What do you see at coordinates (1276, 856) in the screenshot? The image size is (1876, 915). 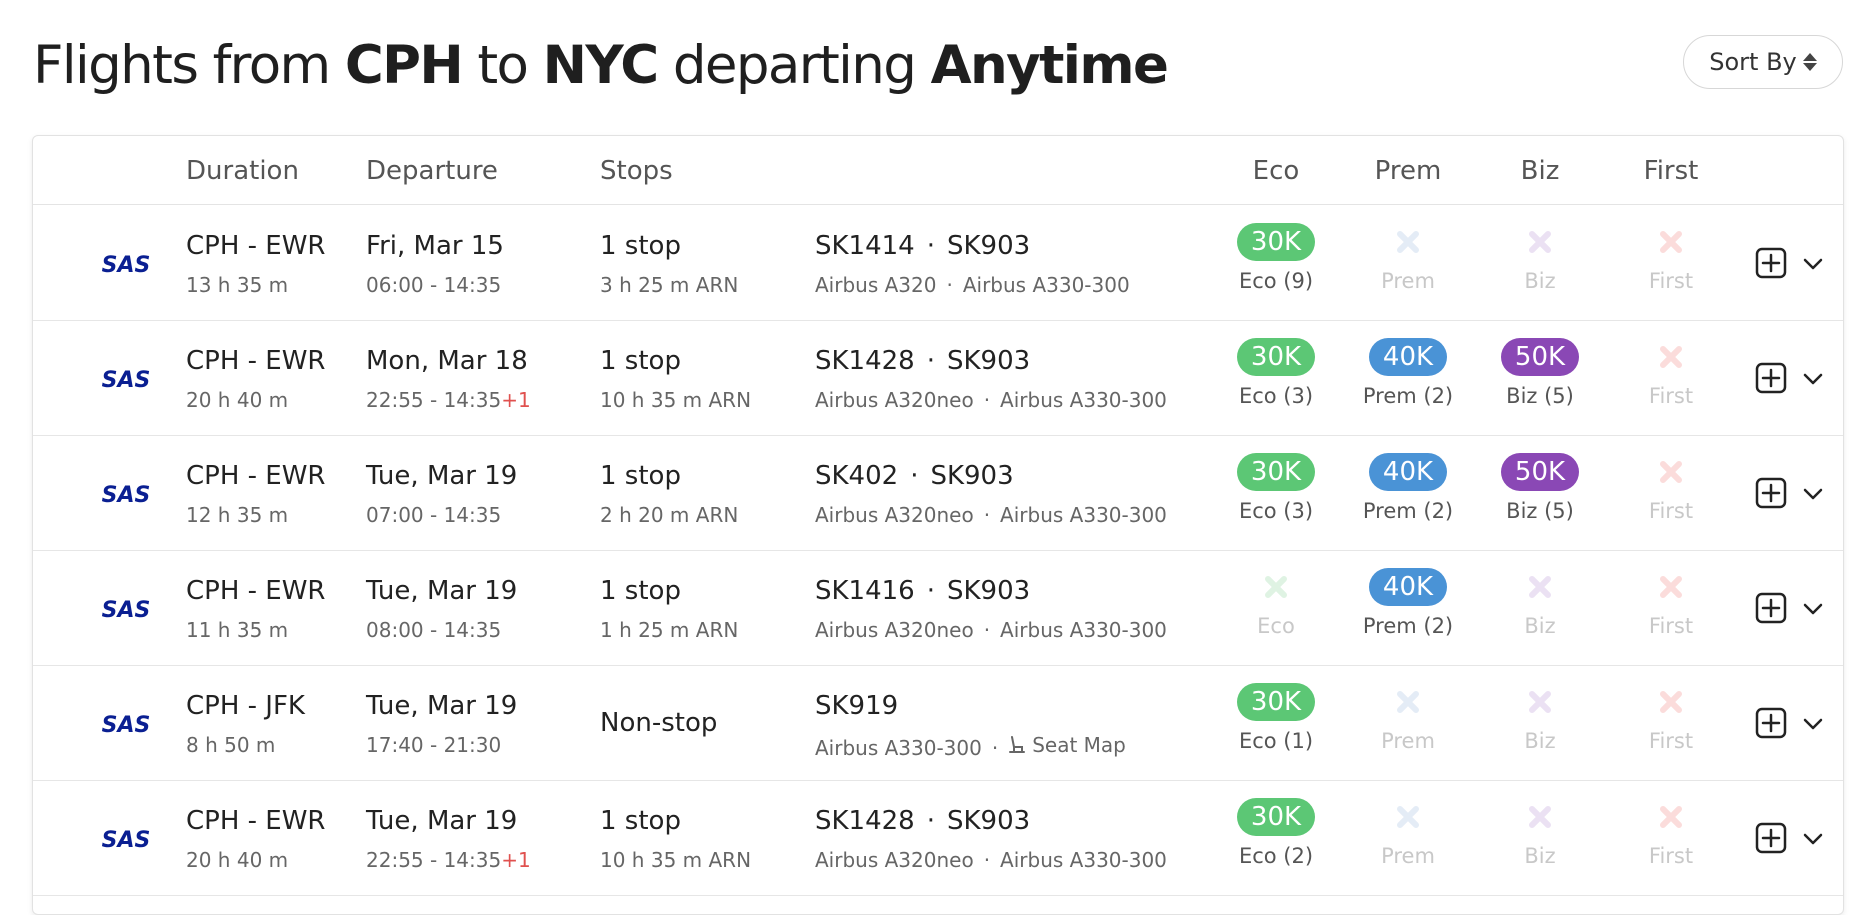 I see `cabin-seats: Eco (2)` at bounding box center [1276, 856].